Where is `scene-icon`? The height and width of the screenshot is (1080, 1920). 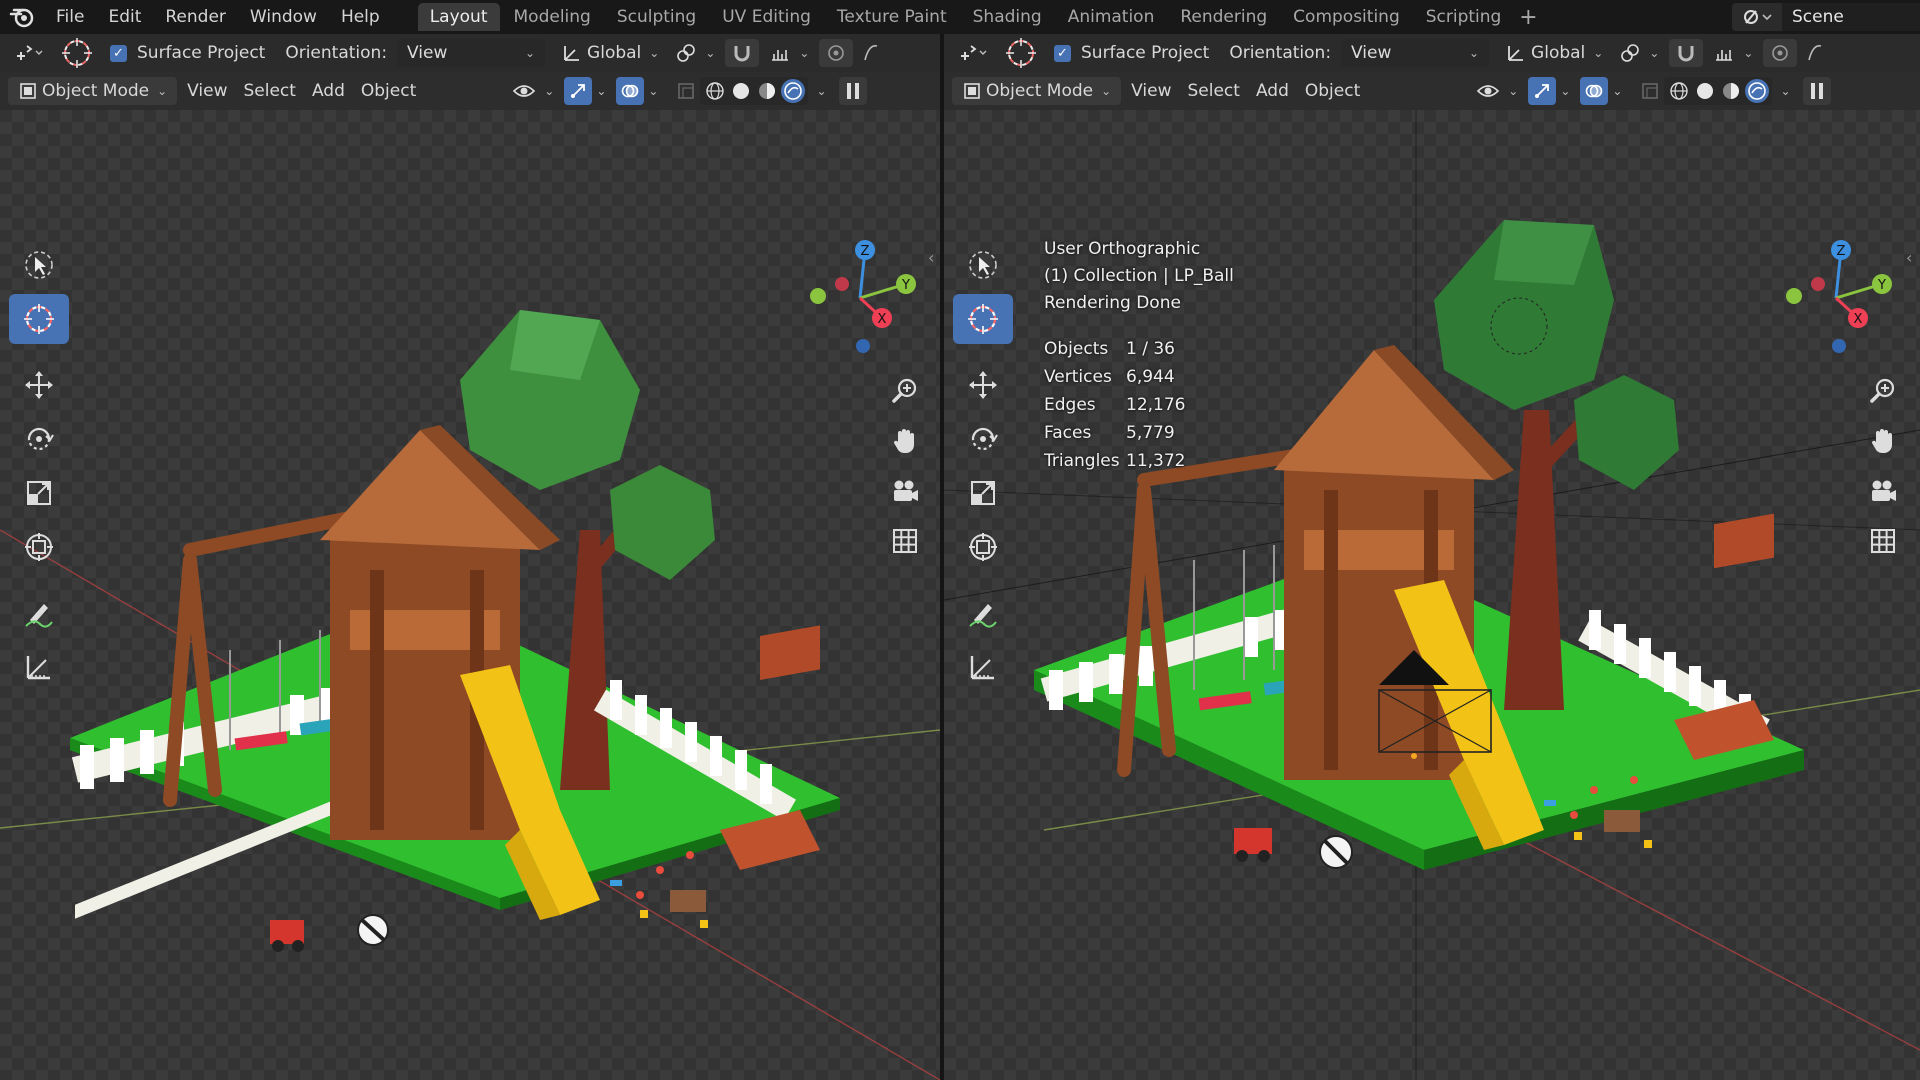 scene-icon is located at coordinates (1757, 17).